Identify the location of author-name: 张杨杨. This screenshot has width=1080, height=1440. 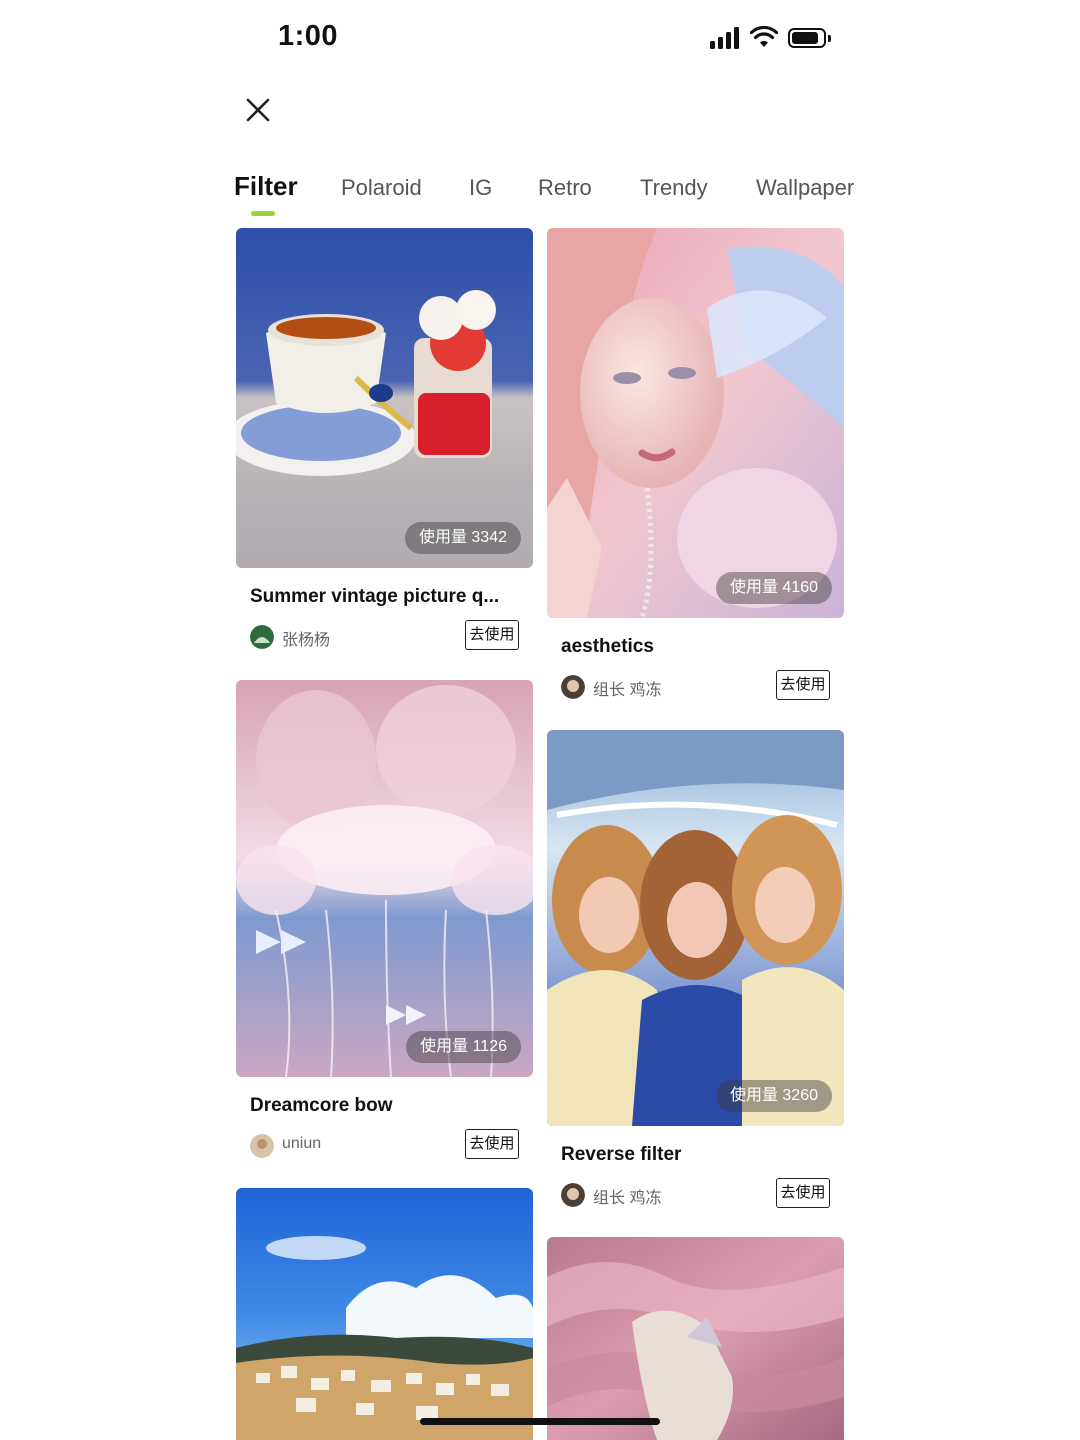
(306, 638).